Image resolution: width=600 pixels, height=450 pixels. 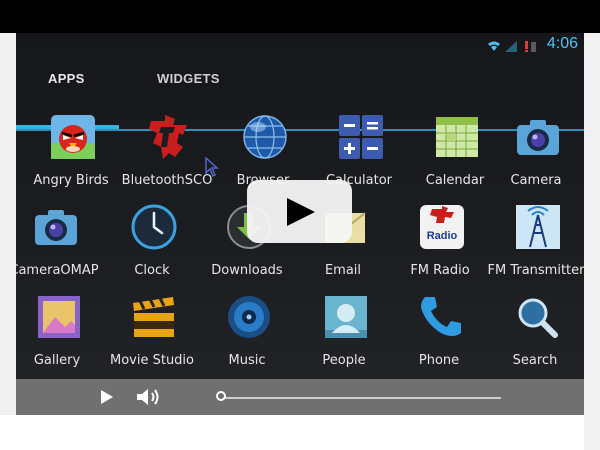 I want to click on status-clock: 4:06, so click(x=562, y=43).